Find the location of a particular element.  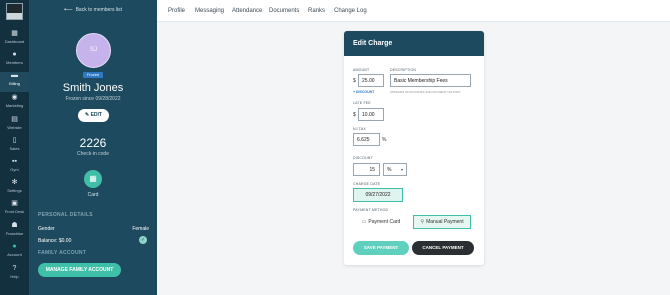

card-label: Card is located at coordinates (93, 195).